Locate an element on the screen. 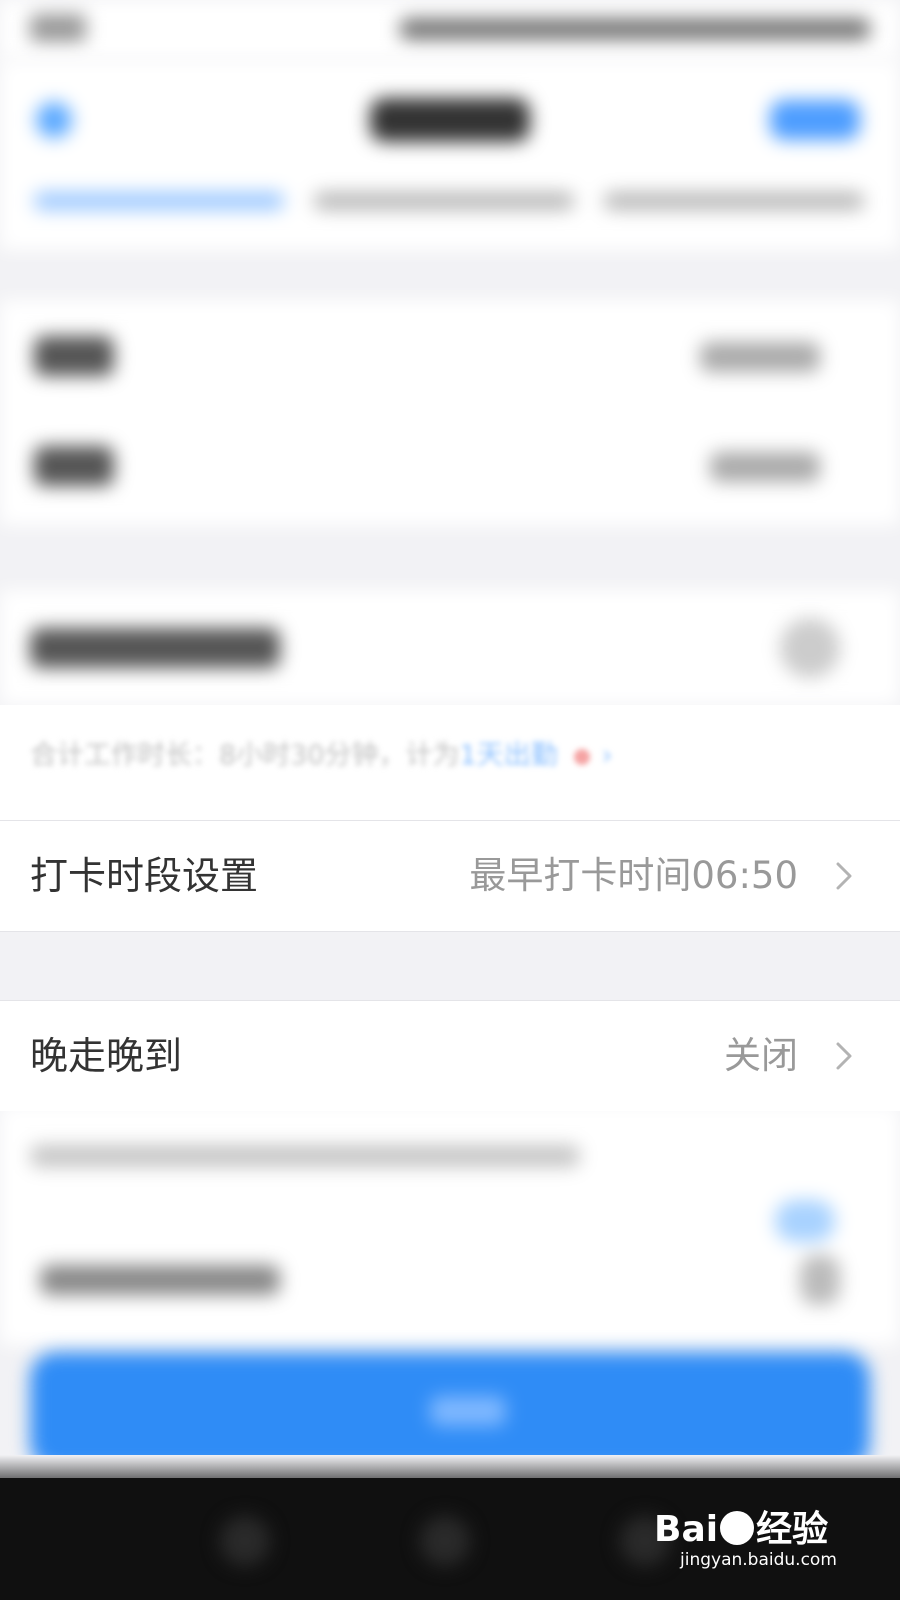 Image resolution: width=900 pixels, height=1600 pixels. watermark-url: jingyan.baidu.com is located at coordinates (758, 1560).